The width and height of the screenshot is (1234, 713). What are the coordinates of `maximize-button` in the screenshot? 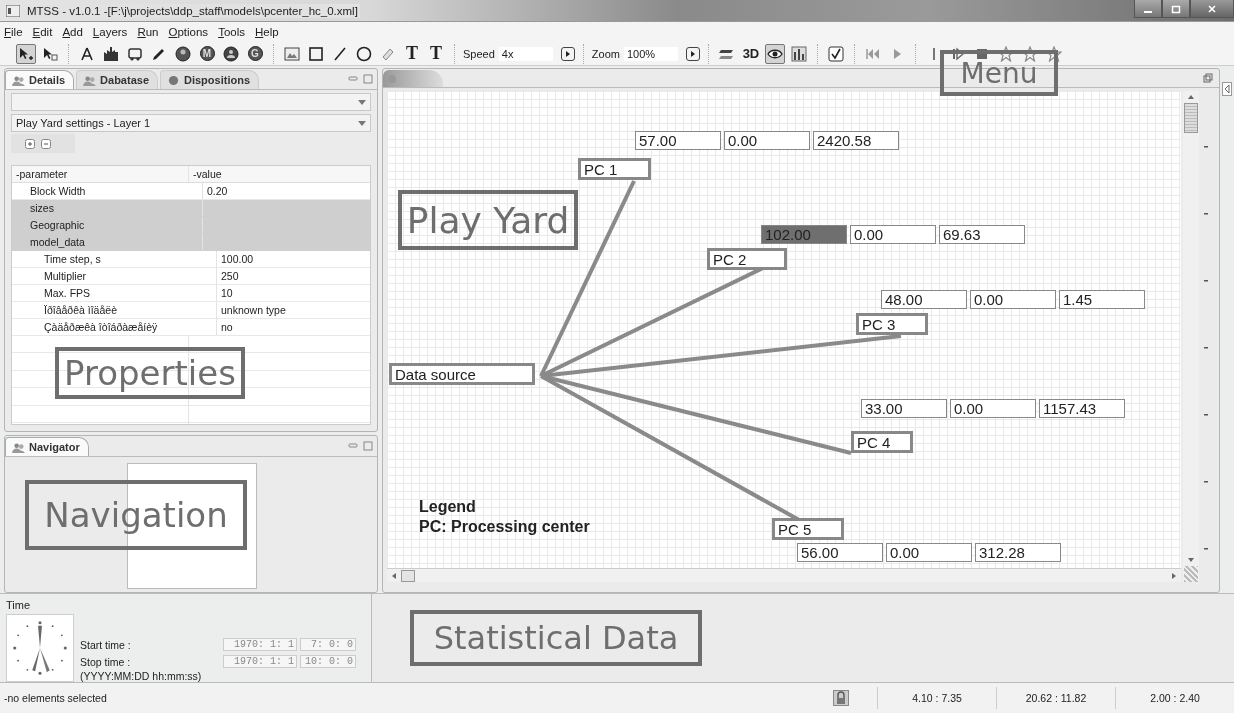 It's located at (1176, 9).